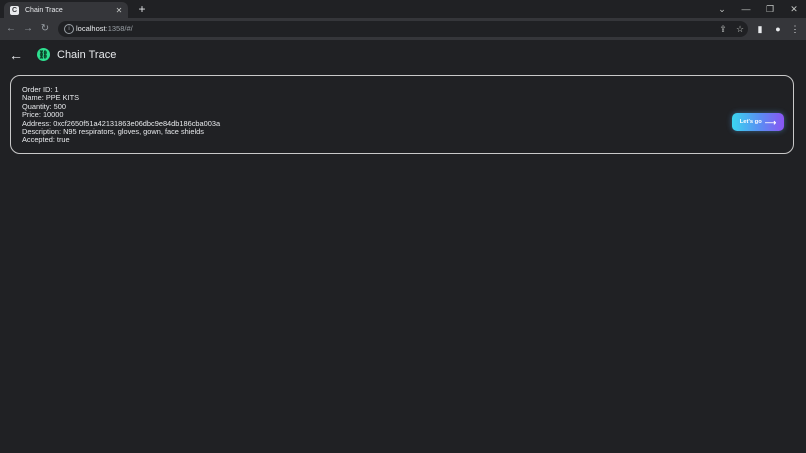 The height and width of the screenshot is (453, 806). Describe the element at coordinates (69, 29) in the screenshot. I see `site-info-icon: i` at that location.